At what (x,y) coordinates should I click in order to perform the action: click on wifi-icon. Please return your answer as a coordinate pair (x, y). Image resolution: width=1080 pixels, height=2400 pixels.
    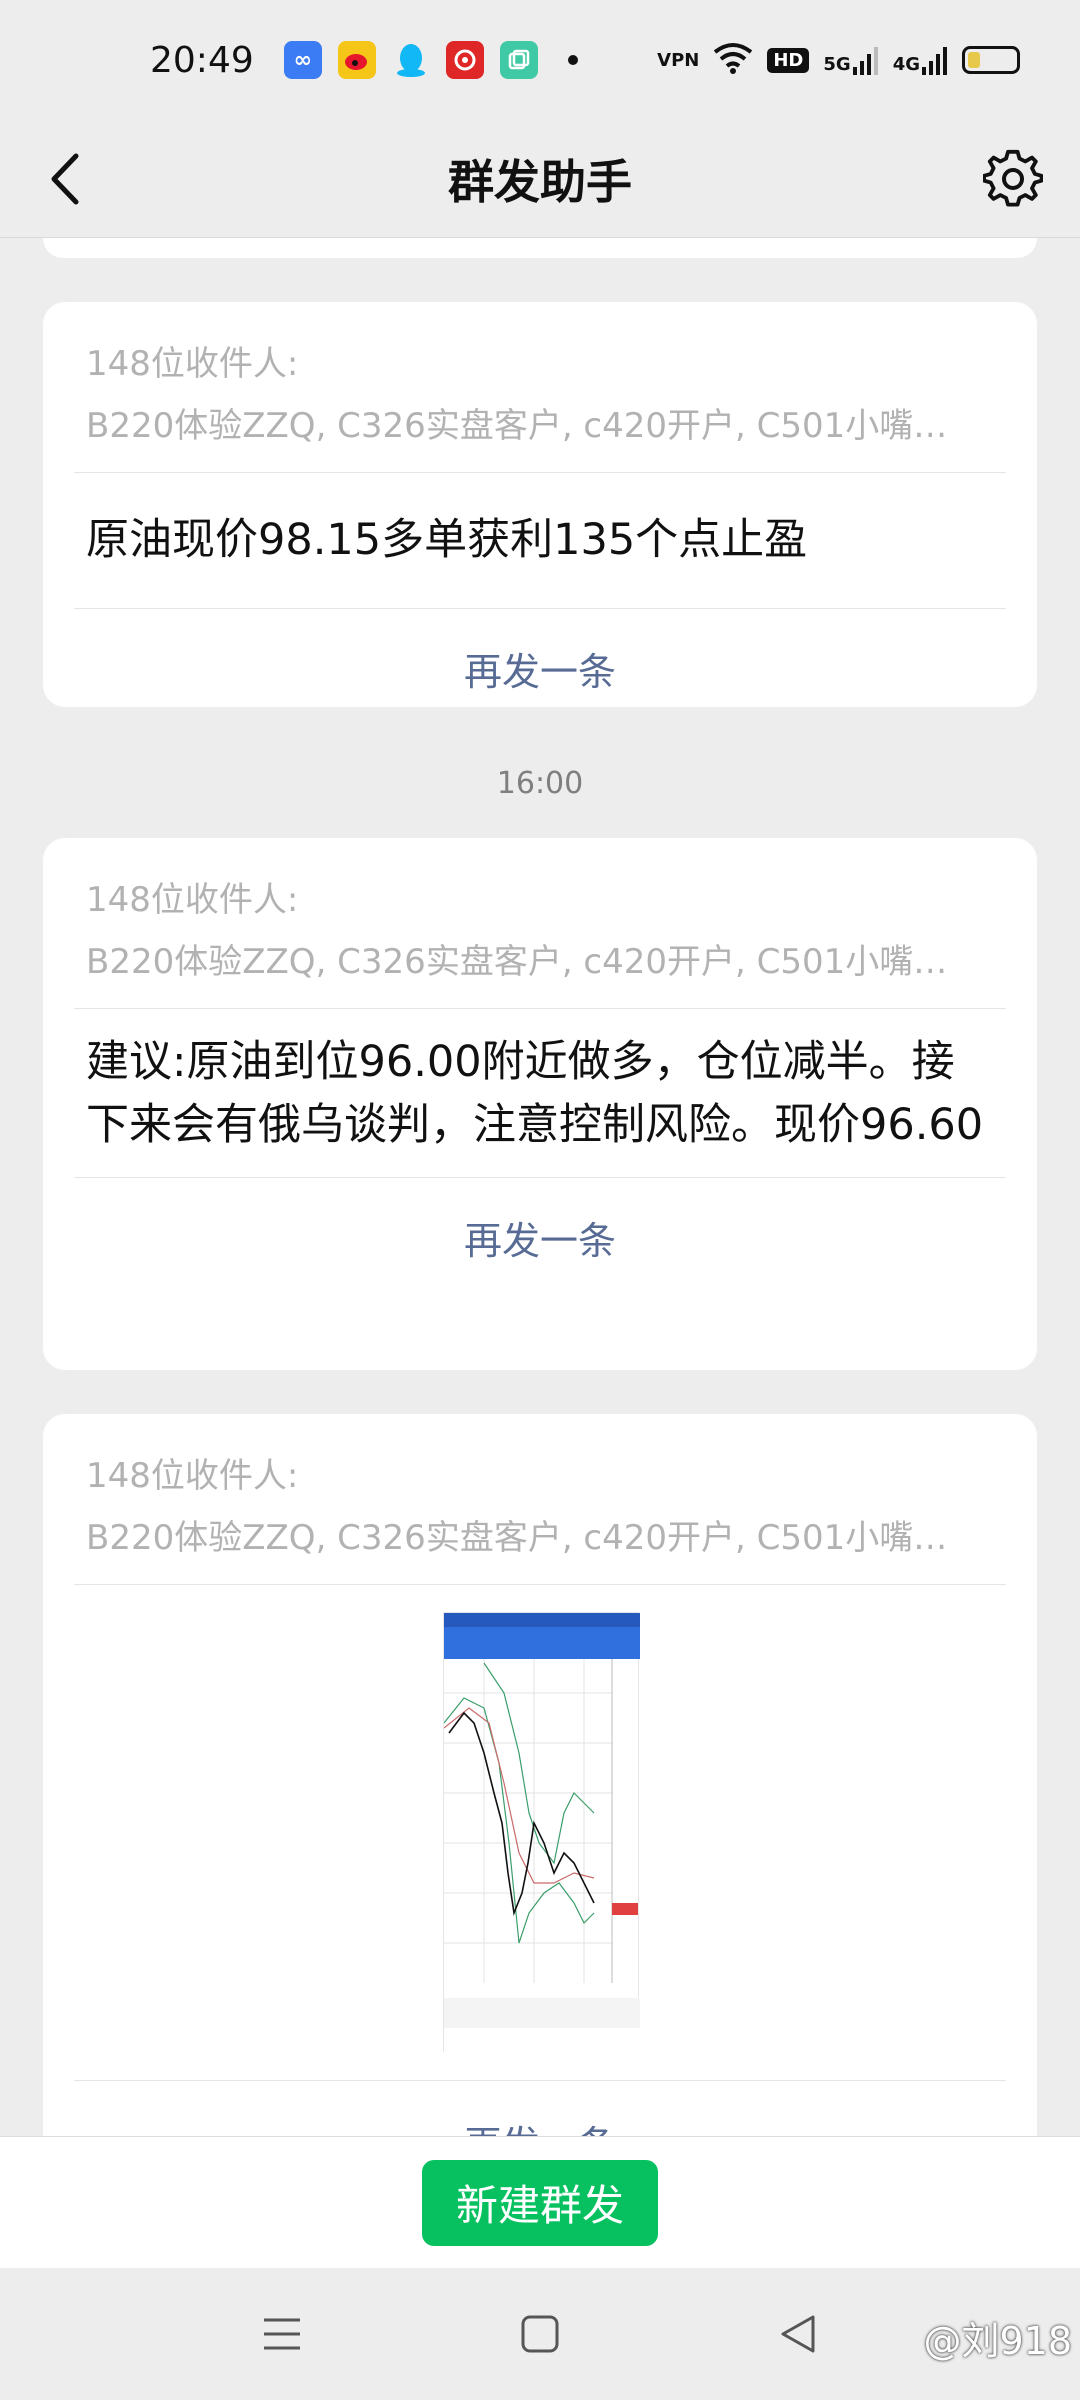
    Looking at the image, I should click on (733, 60).